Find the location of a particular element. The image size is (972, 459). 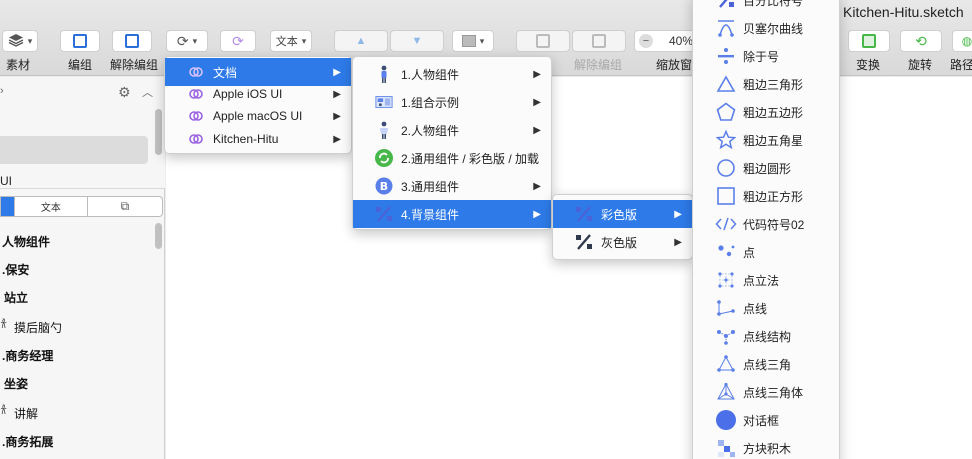

chat-bubble-icon is located at coordinates (726, 420).